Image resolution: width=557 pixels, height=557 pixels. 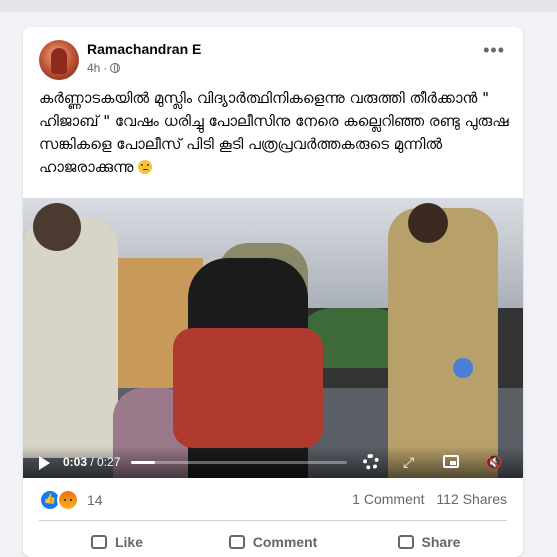 What do you see at coordinates (95, 500) in the screenshot?
I see `reaction-count: 14` at bounding box center [95, 500].